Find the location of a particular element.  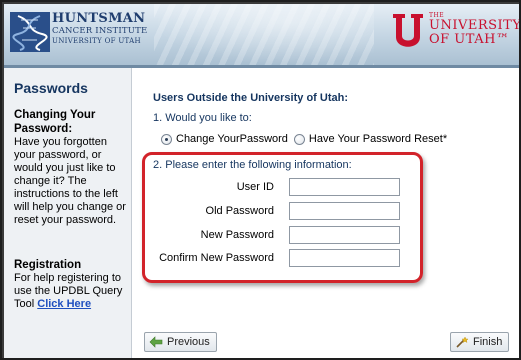

finish-button-label: Finish is located at coordinates (488, 342).